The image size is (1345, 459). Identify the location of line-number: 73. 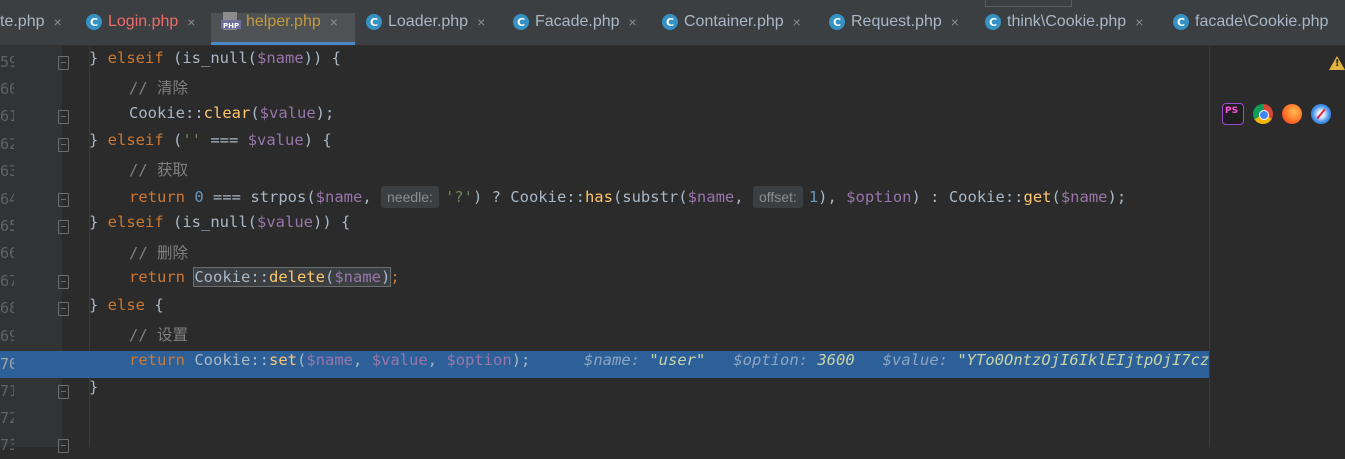
(7, 445).